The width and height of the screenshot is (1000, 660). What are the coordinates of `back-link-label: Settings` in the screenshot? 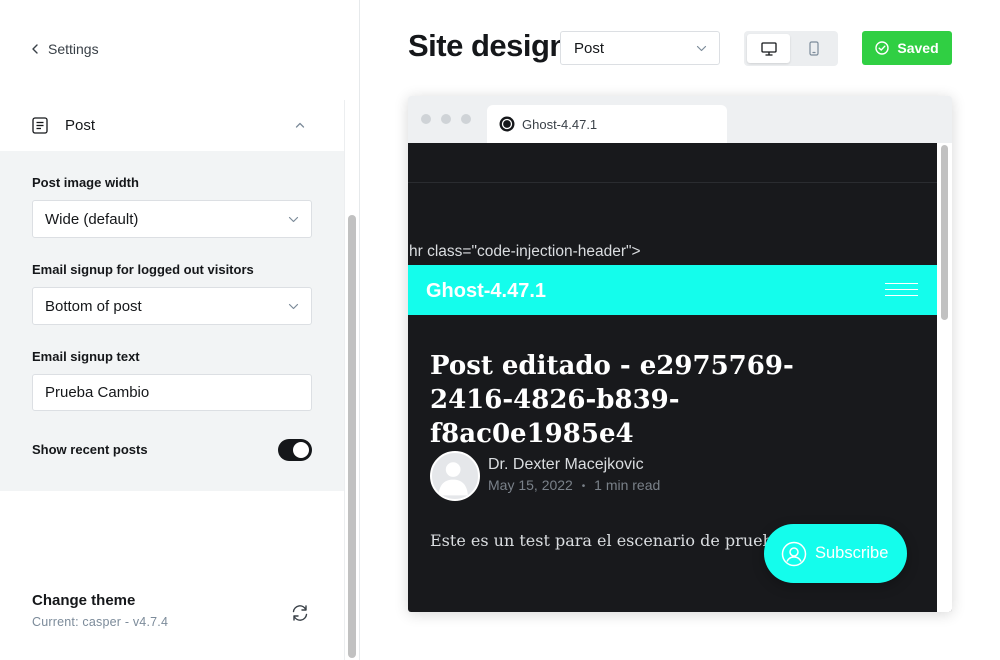 It's located at (73, 49).